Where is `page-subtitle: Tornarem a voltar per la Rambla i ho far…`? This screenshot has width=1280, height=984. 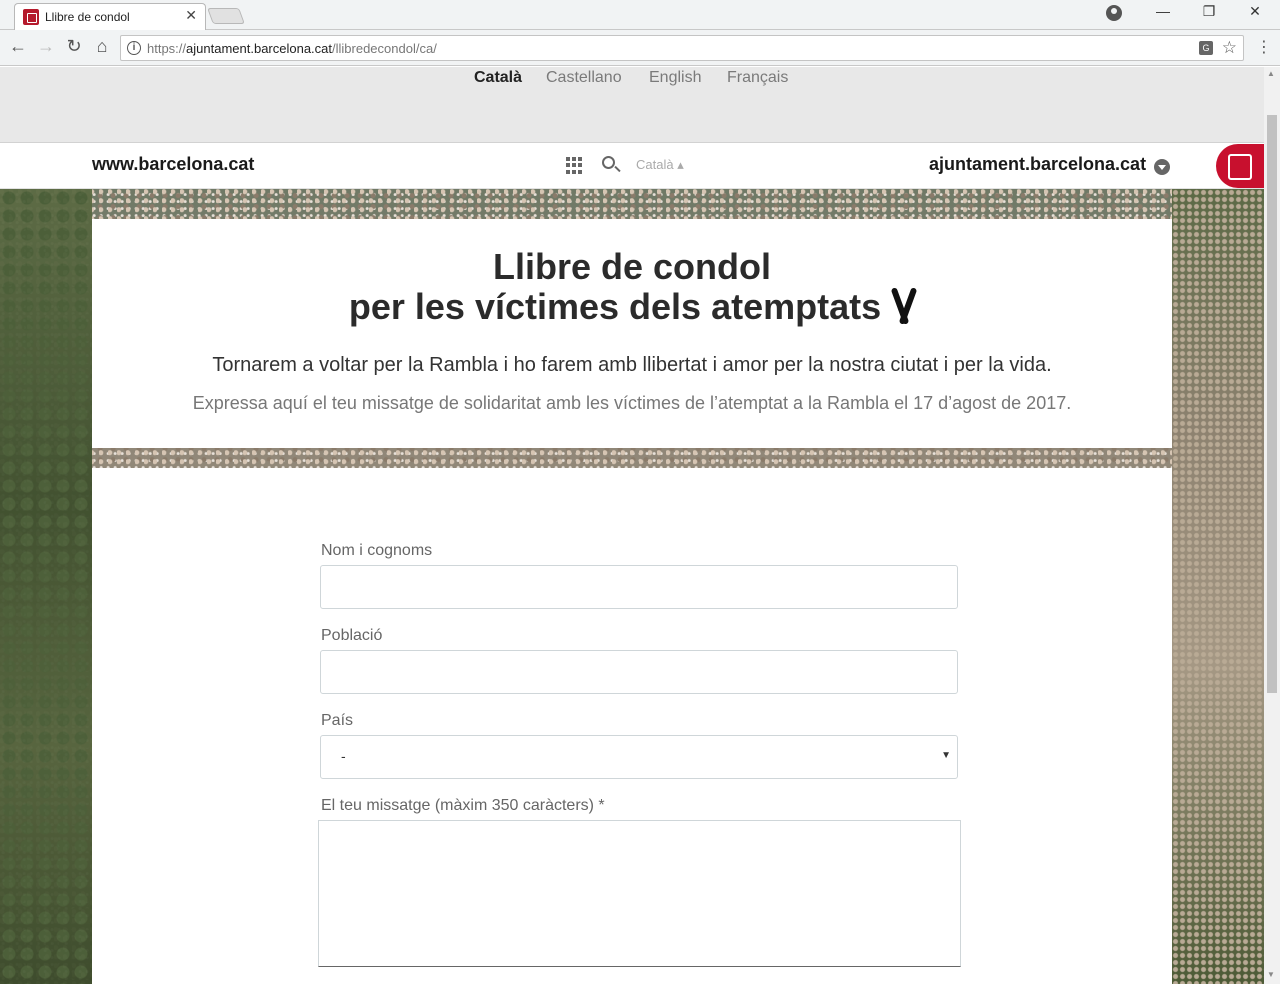
page-subtitle: Tornarem a voltar per la Rambla i ho far… is located at coordinates (632, 365).